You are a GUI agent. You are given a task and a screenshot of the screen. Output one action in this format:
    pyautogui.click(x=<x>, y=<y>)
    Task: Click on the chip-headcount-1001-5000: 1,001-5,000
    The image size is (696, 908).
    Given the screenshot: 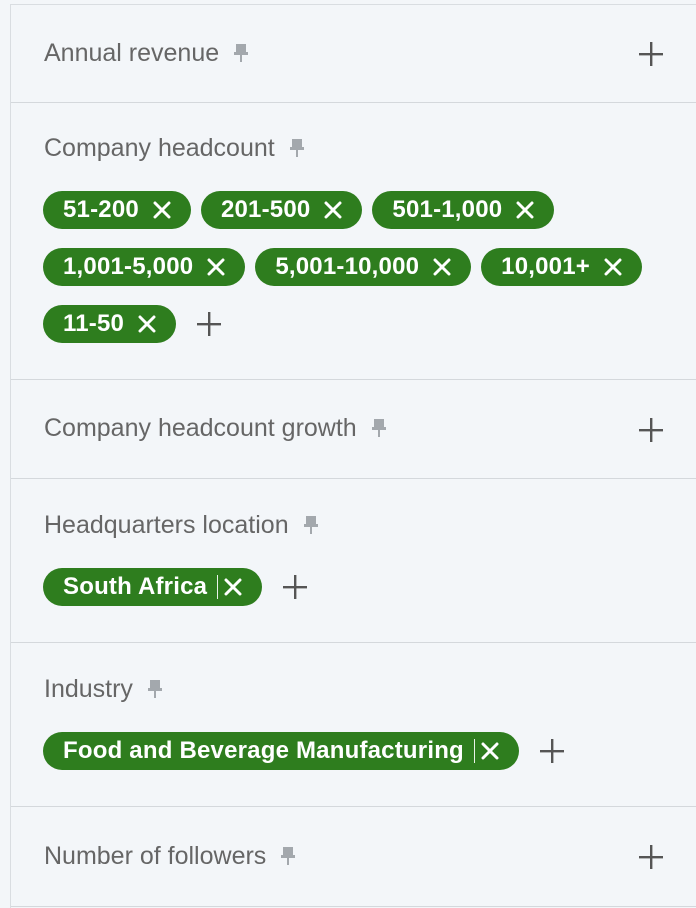 What is the action you would take?
    pyautogui.click(x=144, y=267)
    